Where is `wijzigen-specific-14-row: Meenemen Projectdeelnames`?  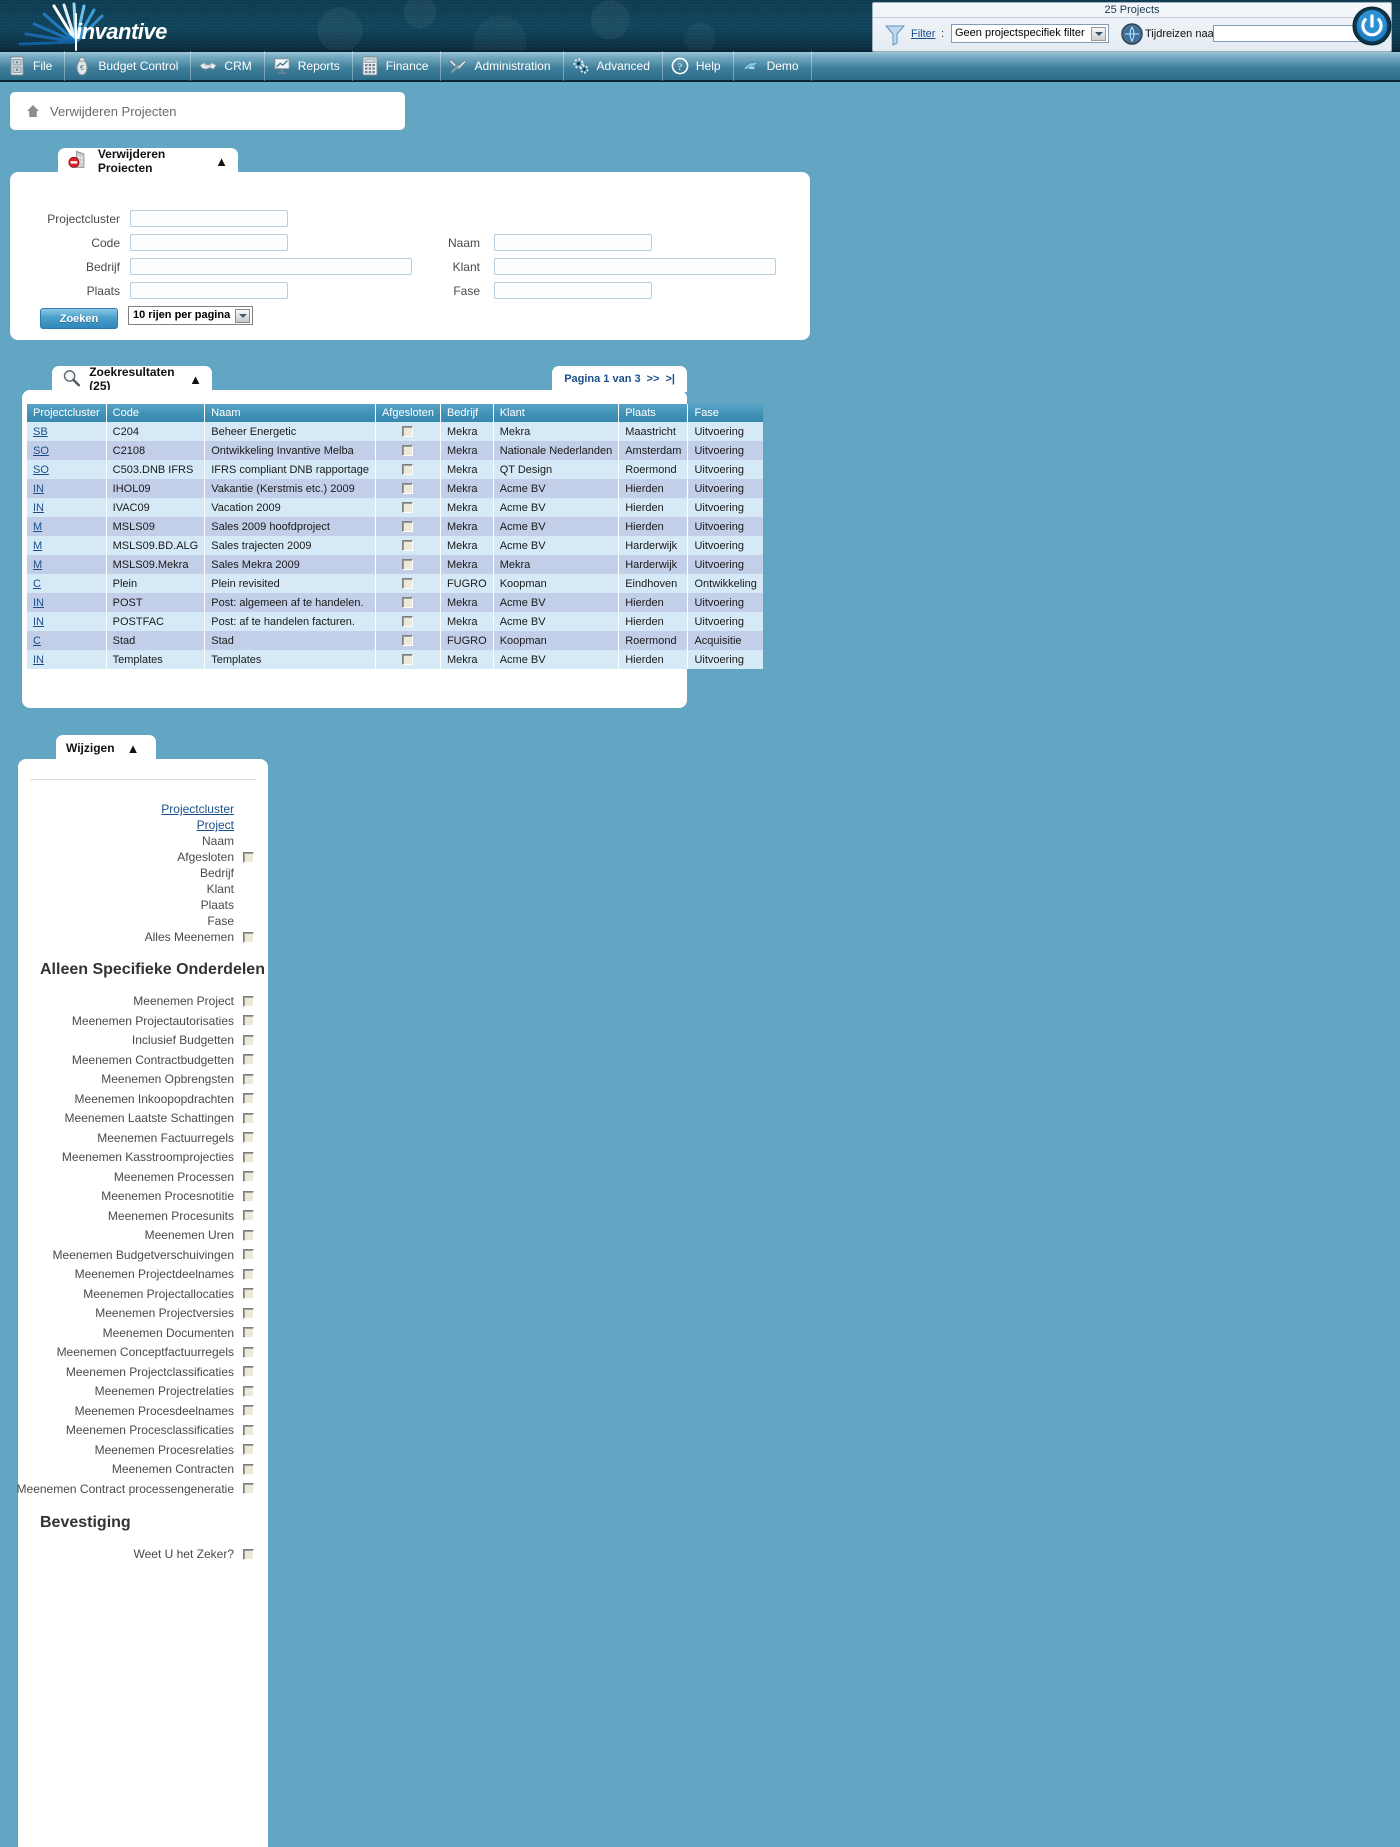
wijzigen-specific-14-row: Meenemen Projectdeelnames is located at coordinates (164, 1274).